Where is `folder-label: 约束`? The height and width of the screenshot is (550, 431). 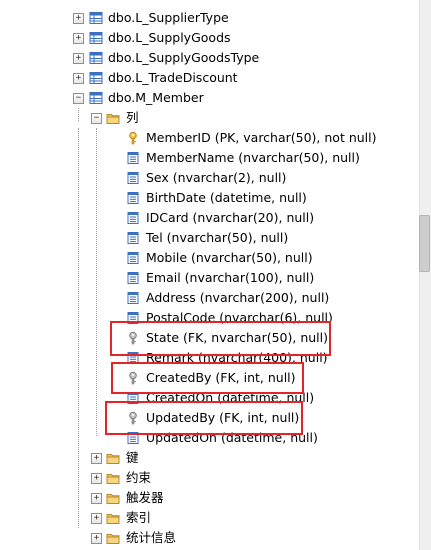 folder-label: 约束 is located at coordinates (138, 478).